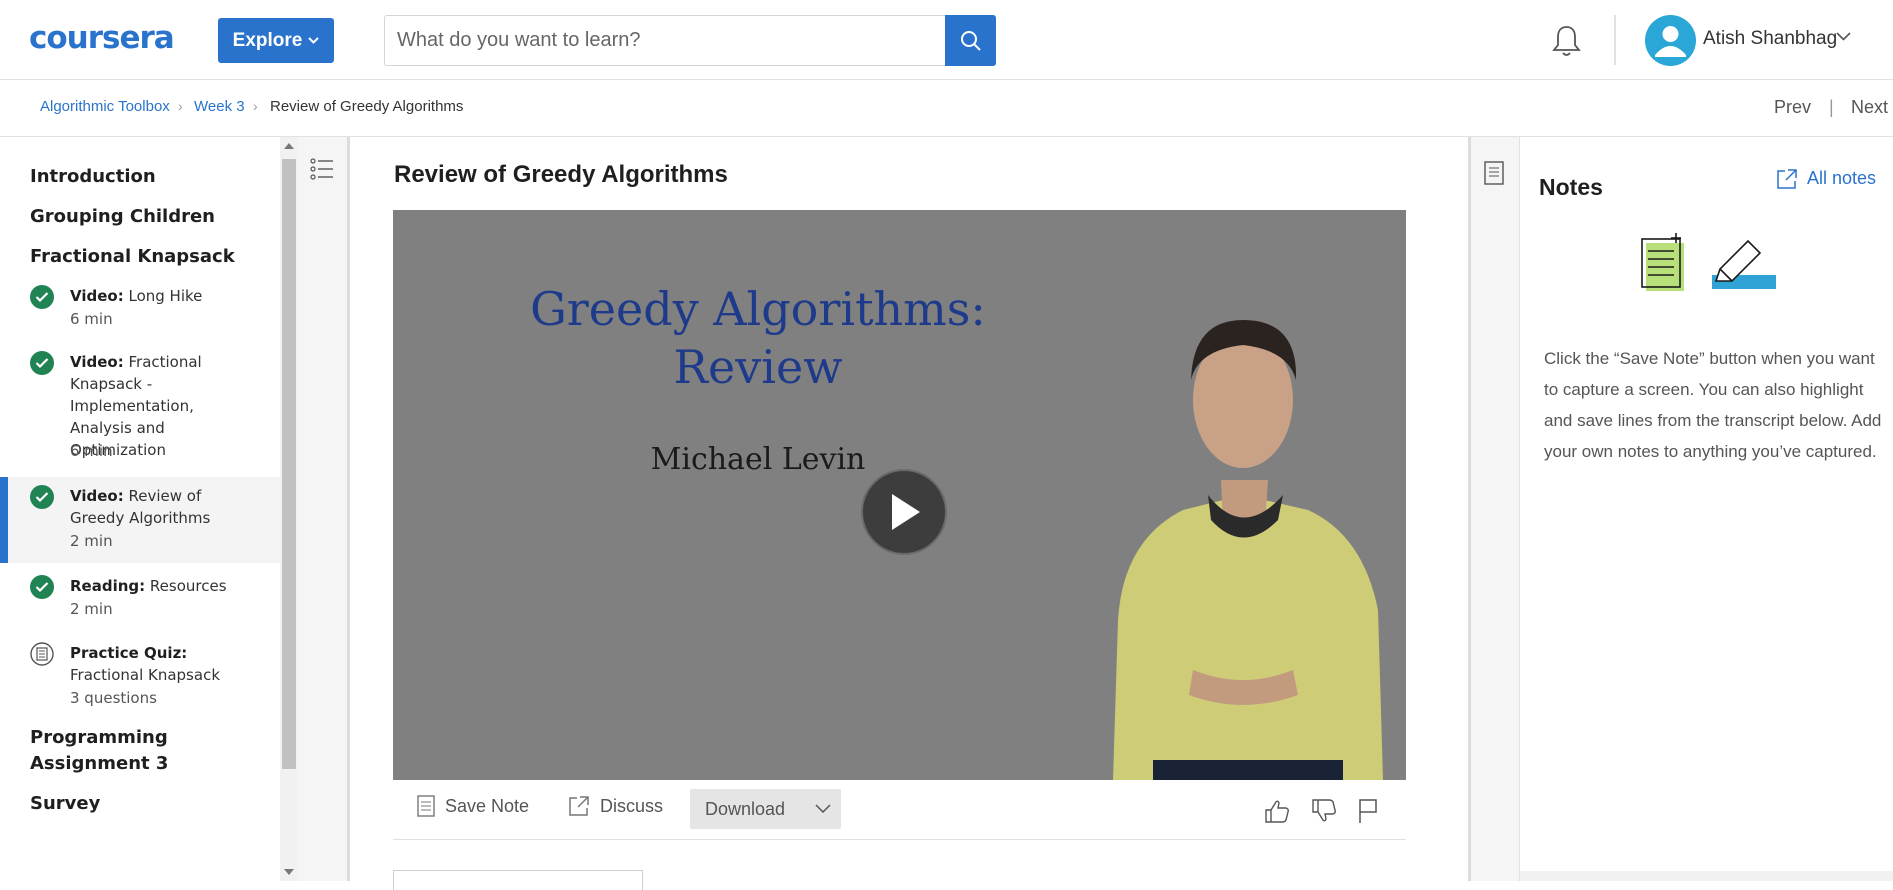  I want to click on list-item: Video: Long Hike, so click(165, 296).